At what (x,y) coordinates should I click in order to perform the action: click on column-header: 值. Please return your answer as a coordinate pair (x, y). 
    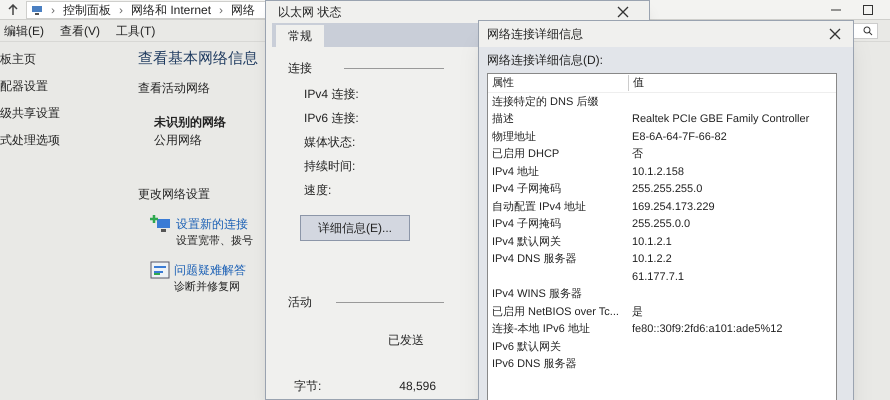
    Looking at the image, I should click on (732, 83).